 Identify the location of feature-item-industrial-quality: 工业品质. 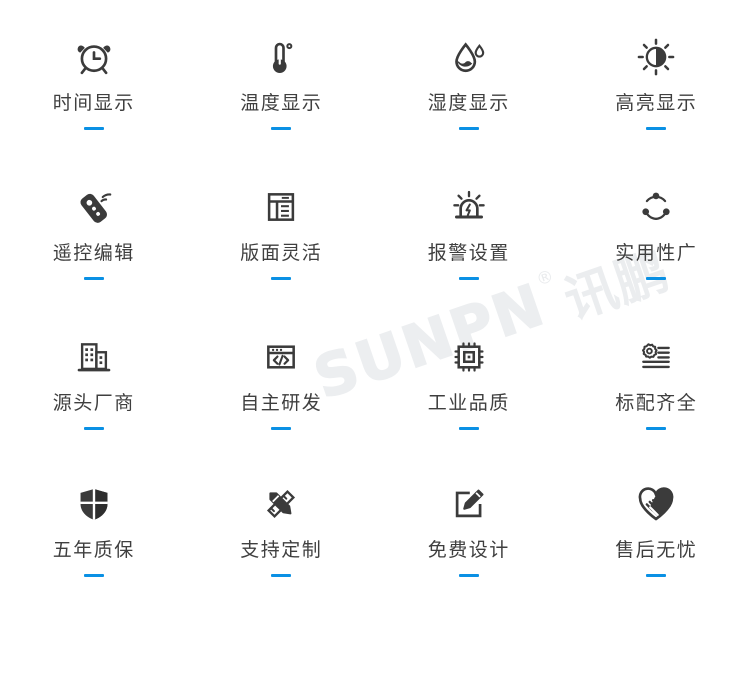
(469, 395).